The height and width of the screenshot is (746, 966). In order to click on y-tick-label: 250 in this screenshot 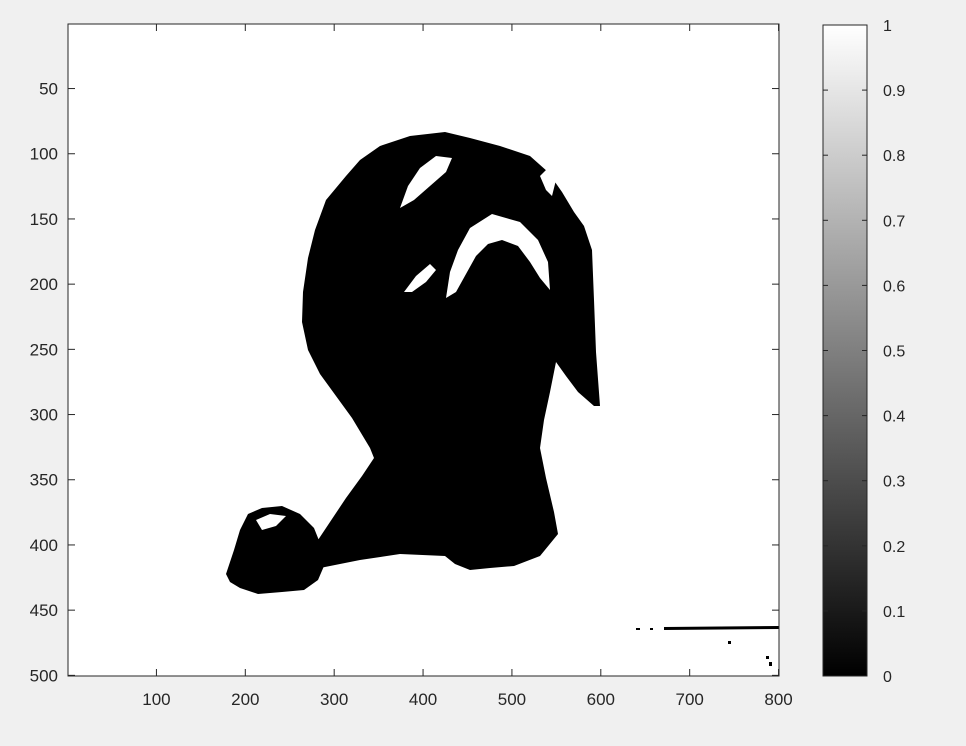, I will do `click(44, 349)`.